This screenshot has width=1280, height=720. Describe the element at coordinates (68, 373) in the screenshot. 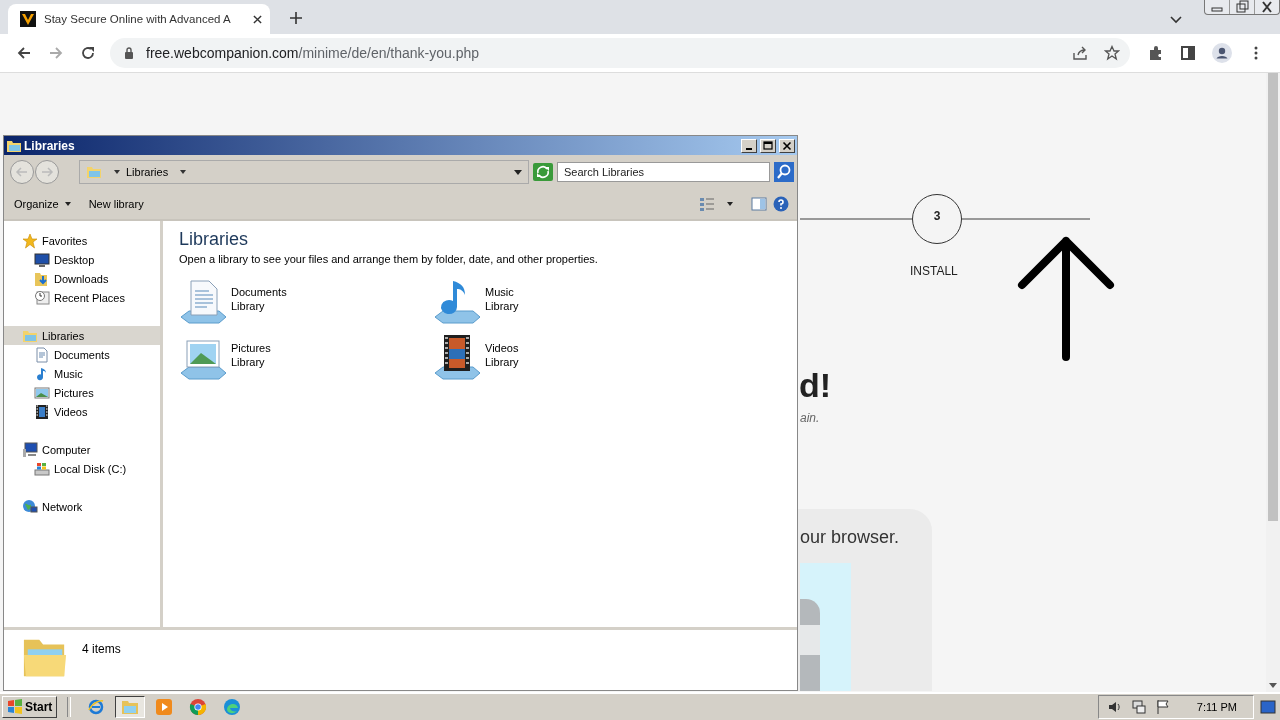

I see `nav-label: Music` at that location.